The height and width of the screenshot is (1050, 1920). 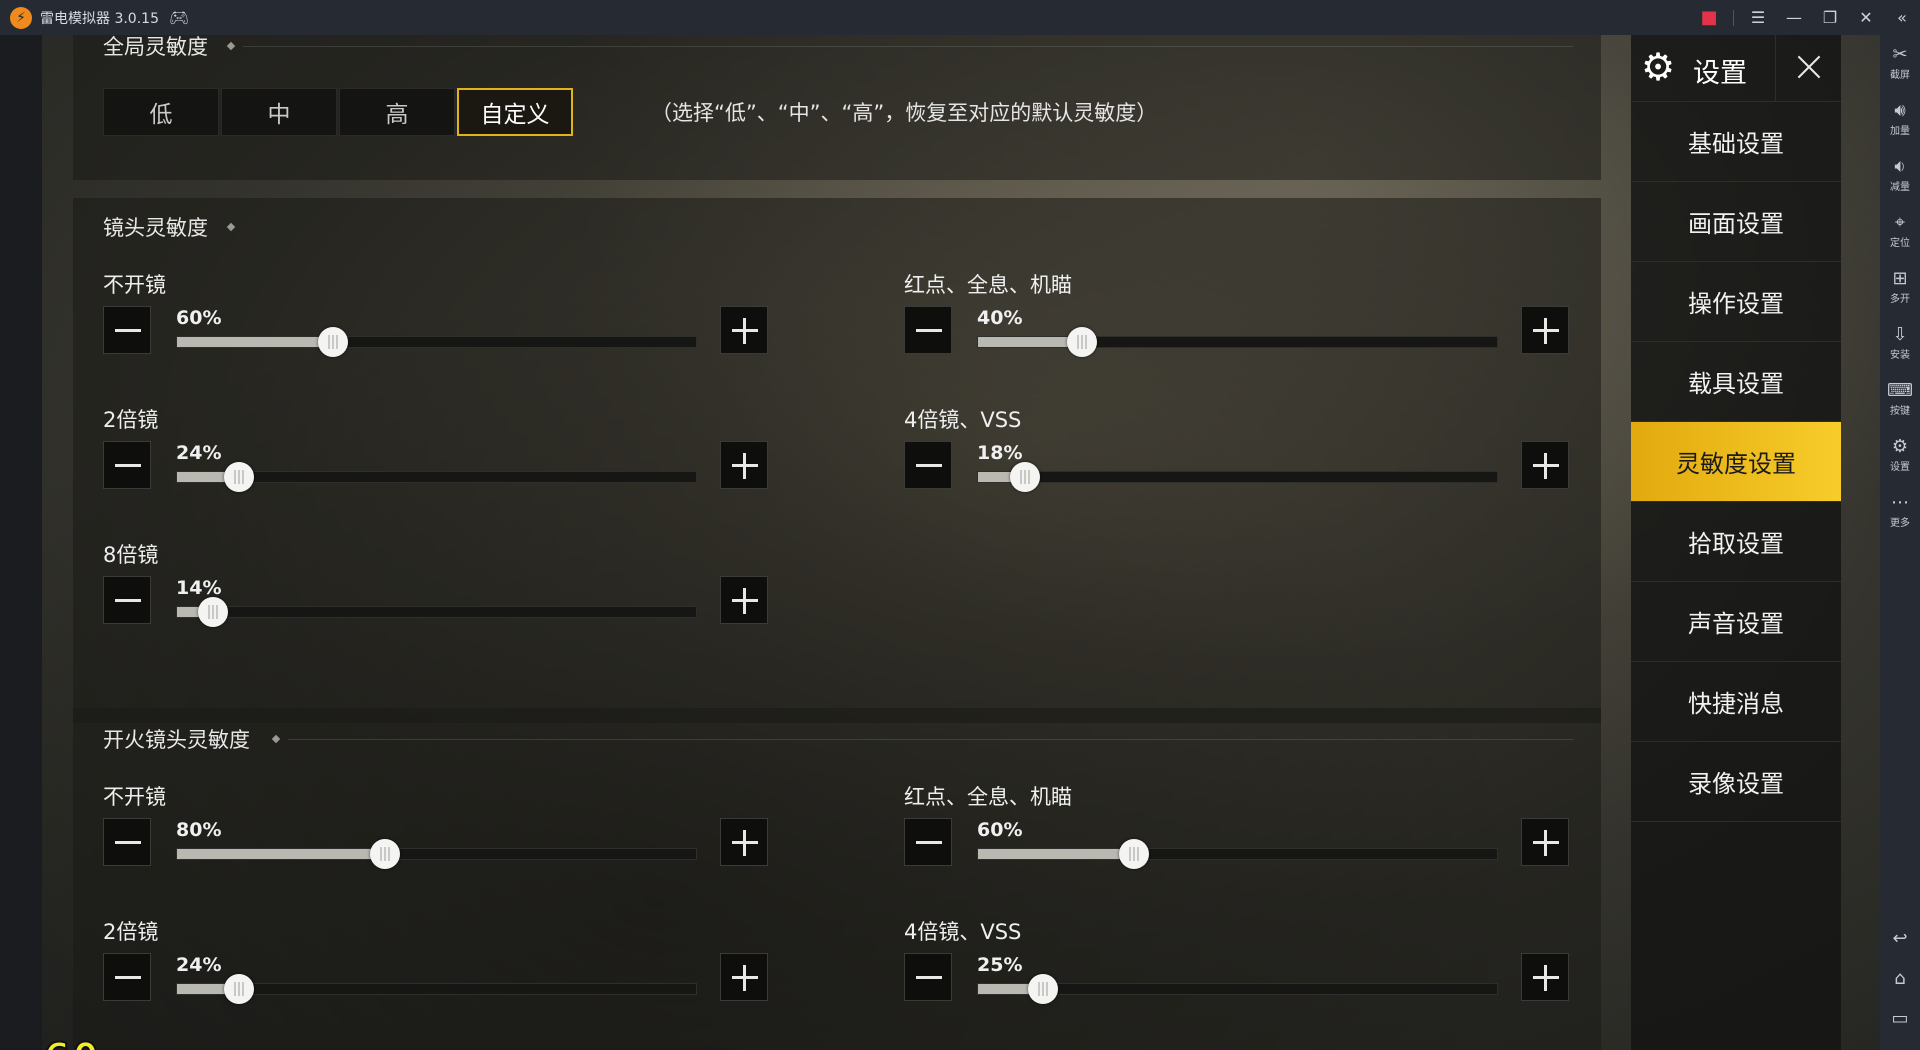 I want to click on sidebar-label: 定位, so click(x=1900, y=243).